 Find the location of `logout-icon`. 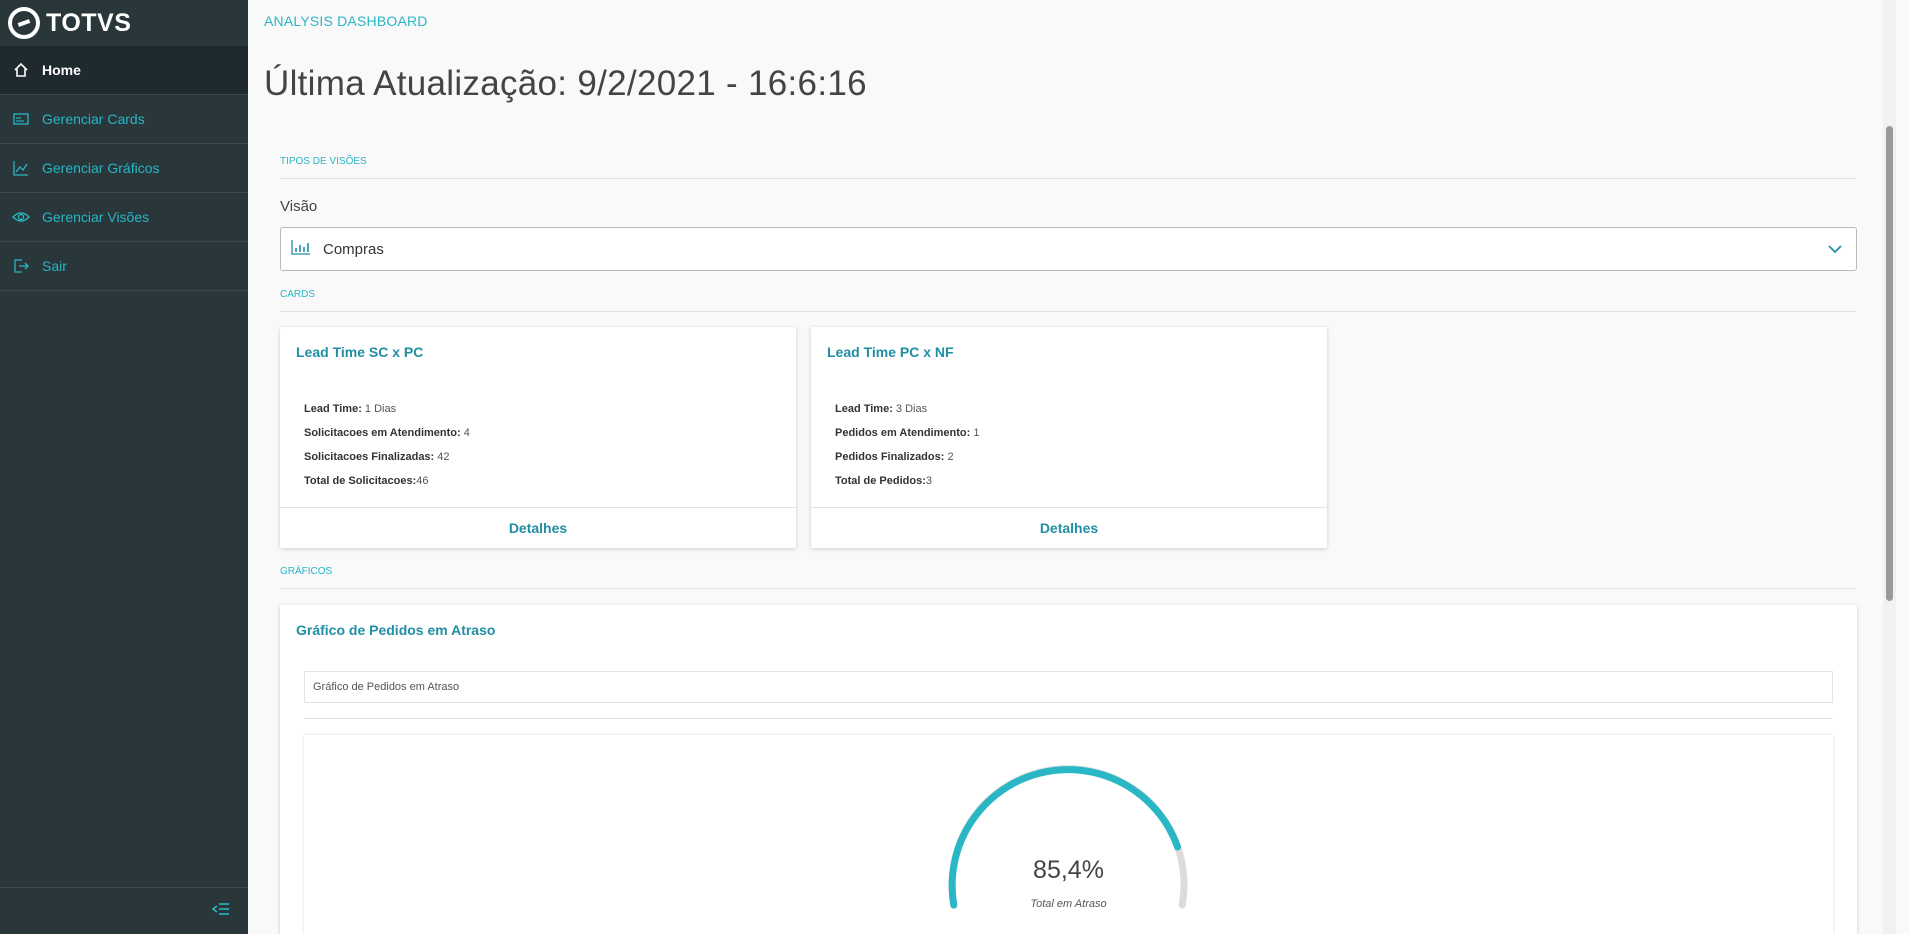

logout-icon is located at coordinates (21, 266).